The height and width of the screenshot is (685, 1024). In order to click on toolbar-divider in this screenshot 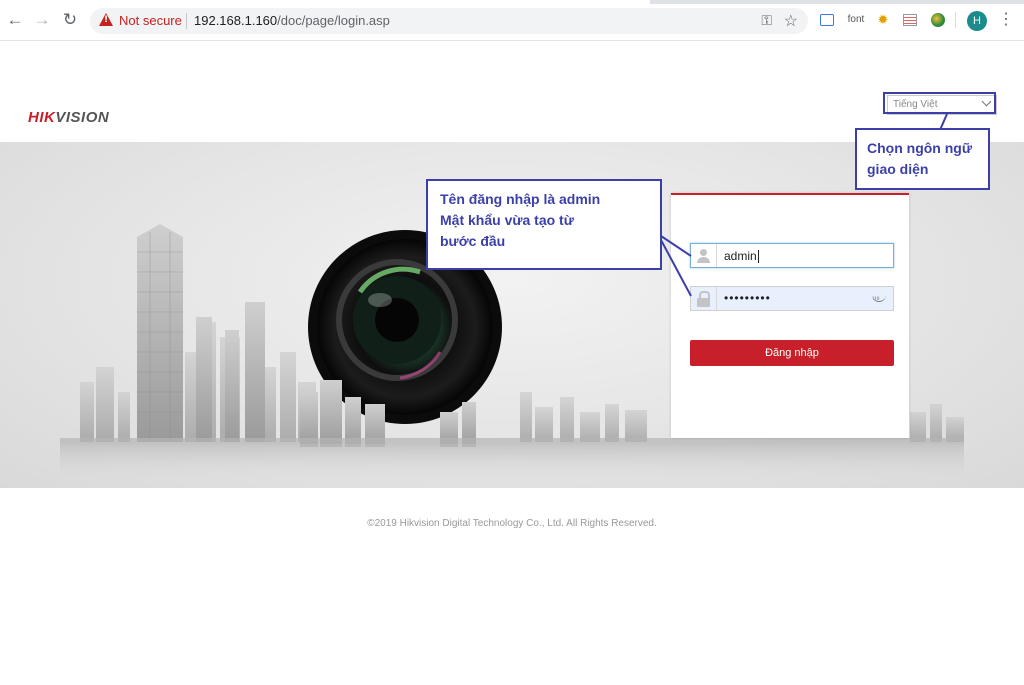, I will do `click(955, 20)`.